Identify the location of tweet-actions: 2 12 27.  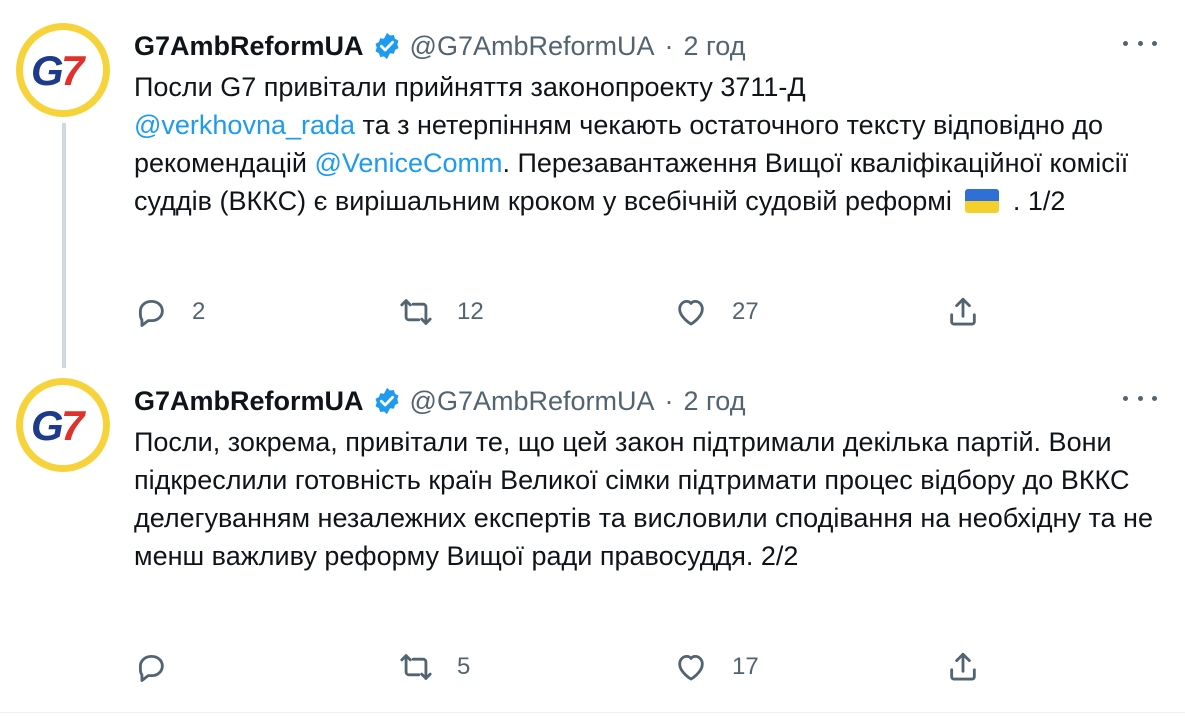
(564, 312).